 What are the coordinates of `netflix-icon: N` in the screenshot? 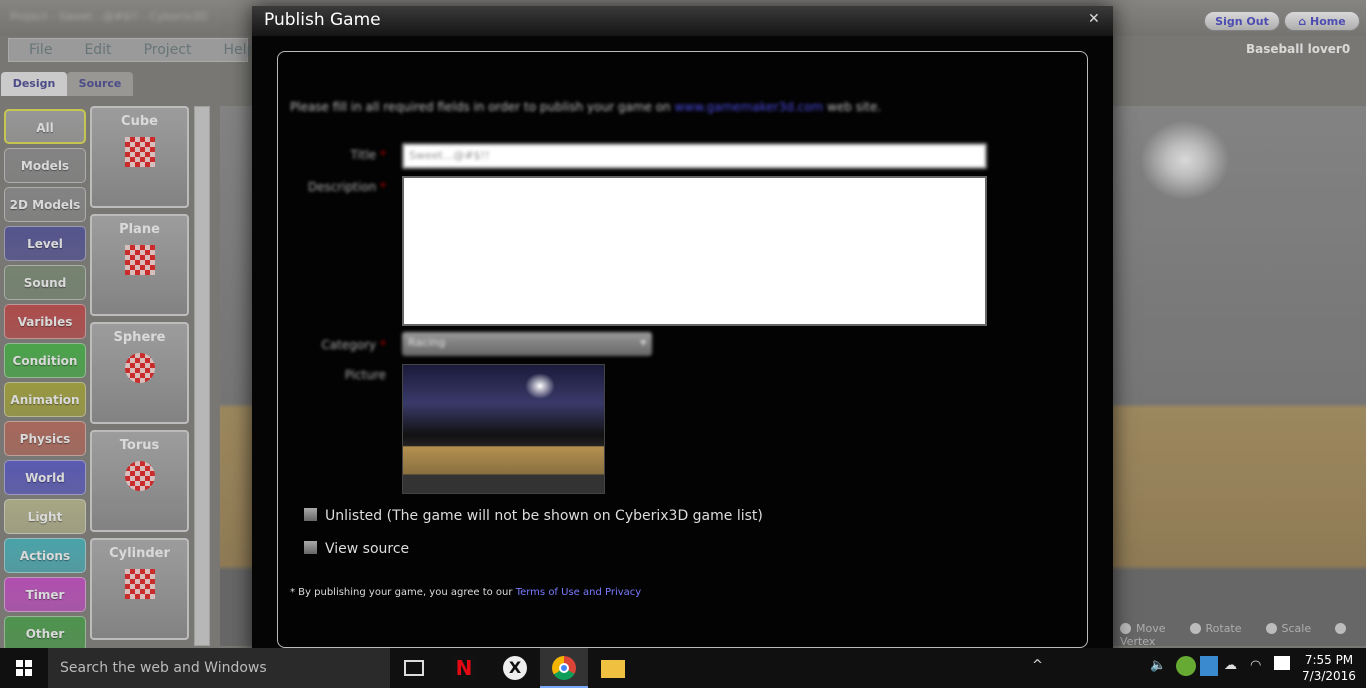 It's located at (464, 668).